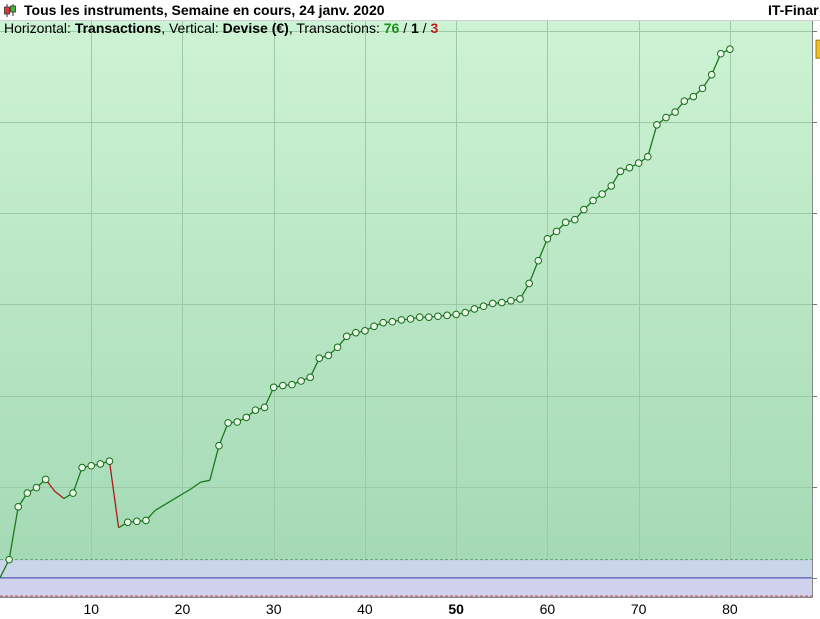  What do you see at coordinates (391, 28) in the screenshot?
I see `wins-count: 76` at bounding box center [391, 28].